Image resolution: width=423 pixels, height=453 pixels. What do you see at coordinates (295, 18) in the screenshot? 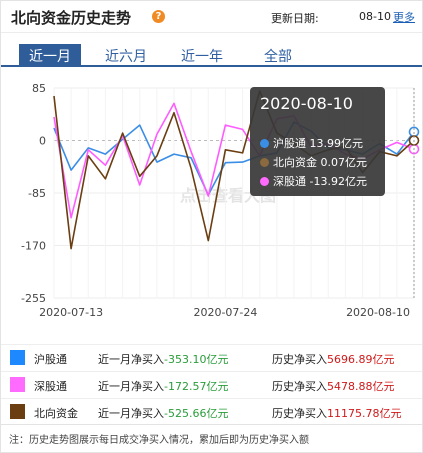
I see `update-date-label: 更新日期:` at bounding box center [295, 18].